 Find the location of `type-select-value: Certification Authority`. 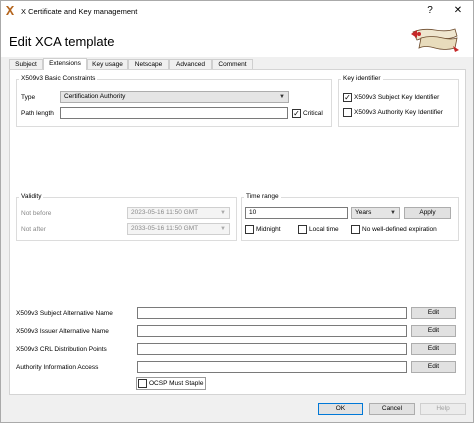

type-select-value: Certification Authority is located at coordinates (95, 96).